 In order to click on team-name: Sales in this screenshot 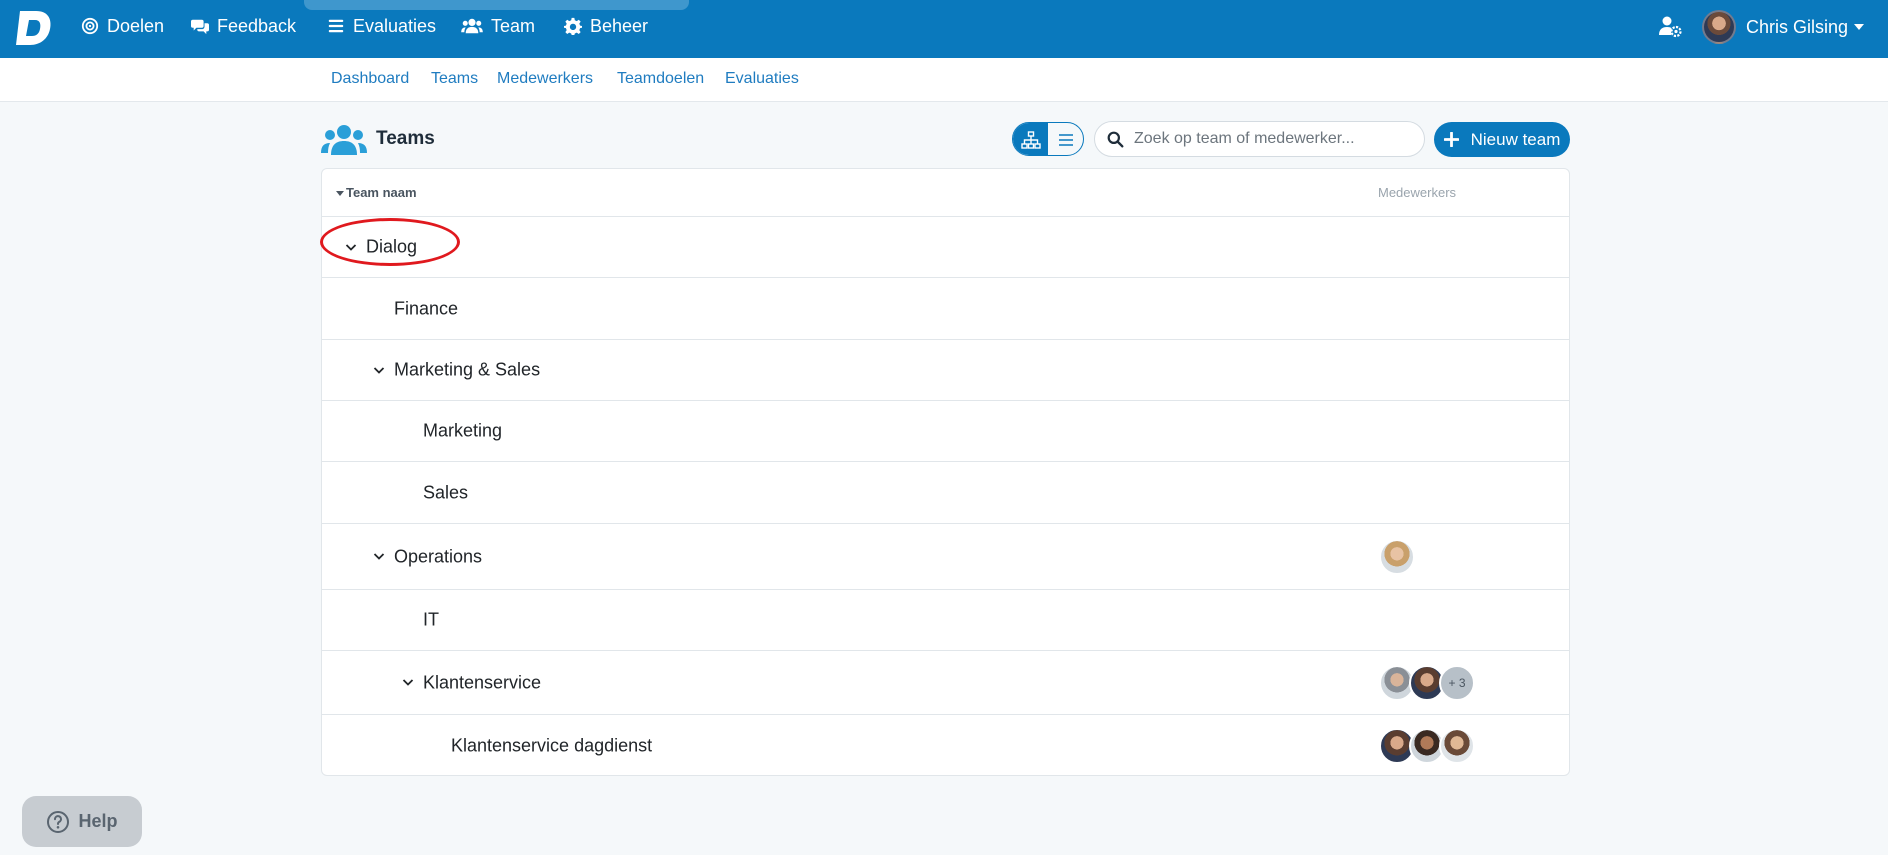, I will do `click(446, 492)`.